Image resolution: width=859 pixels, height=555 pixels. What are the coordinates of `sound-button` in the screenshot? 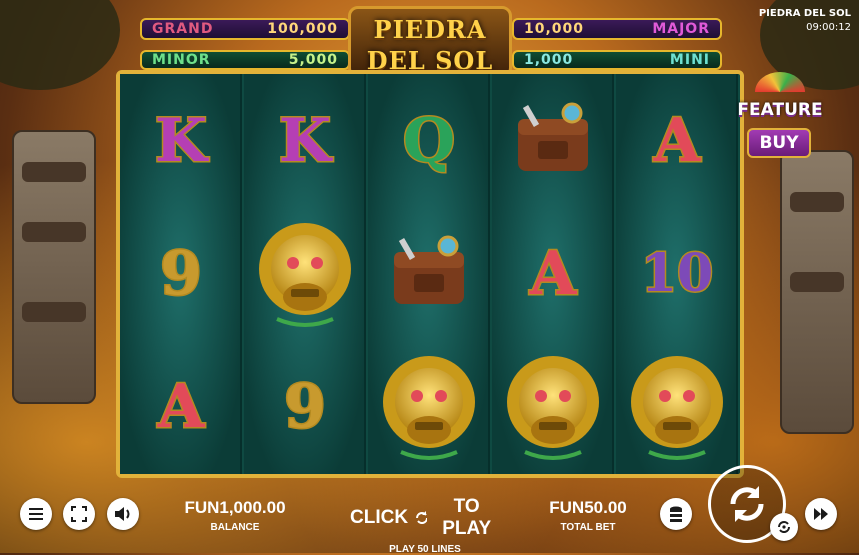 It's located at (123, 514).